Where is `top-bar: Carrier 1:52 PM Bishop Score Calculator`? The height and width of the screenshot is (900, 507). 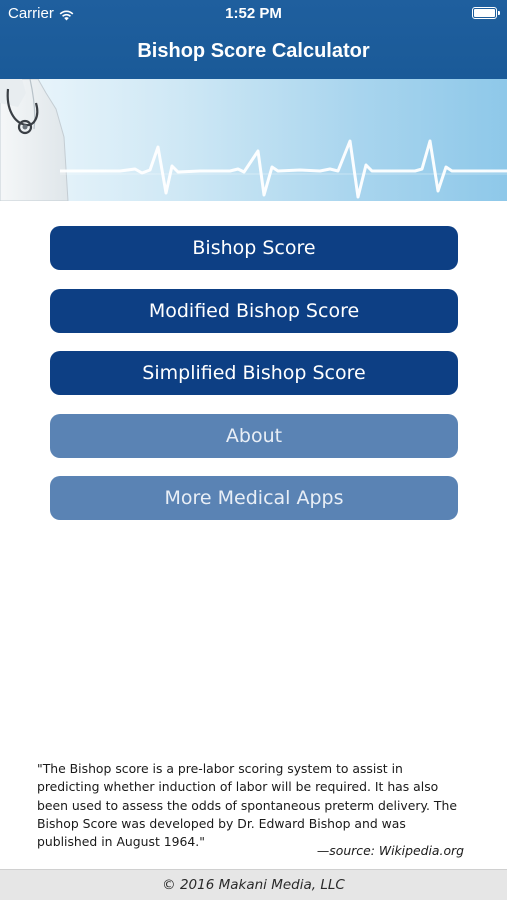 top-bar: Carrier 1:52 PM Bishop Score Calculator is located at coordinates (253, 39).